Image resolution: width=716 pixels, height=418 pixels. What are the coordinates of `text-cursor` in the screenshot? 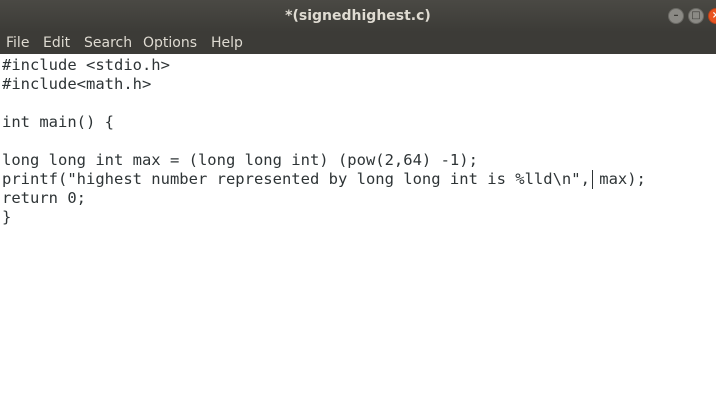 It's located at (592, 179).